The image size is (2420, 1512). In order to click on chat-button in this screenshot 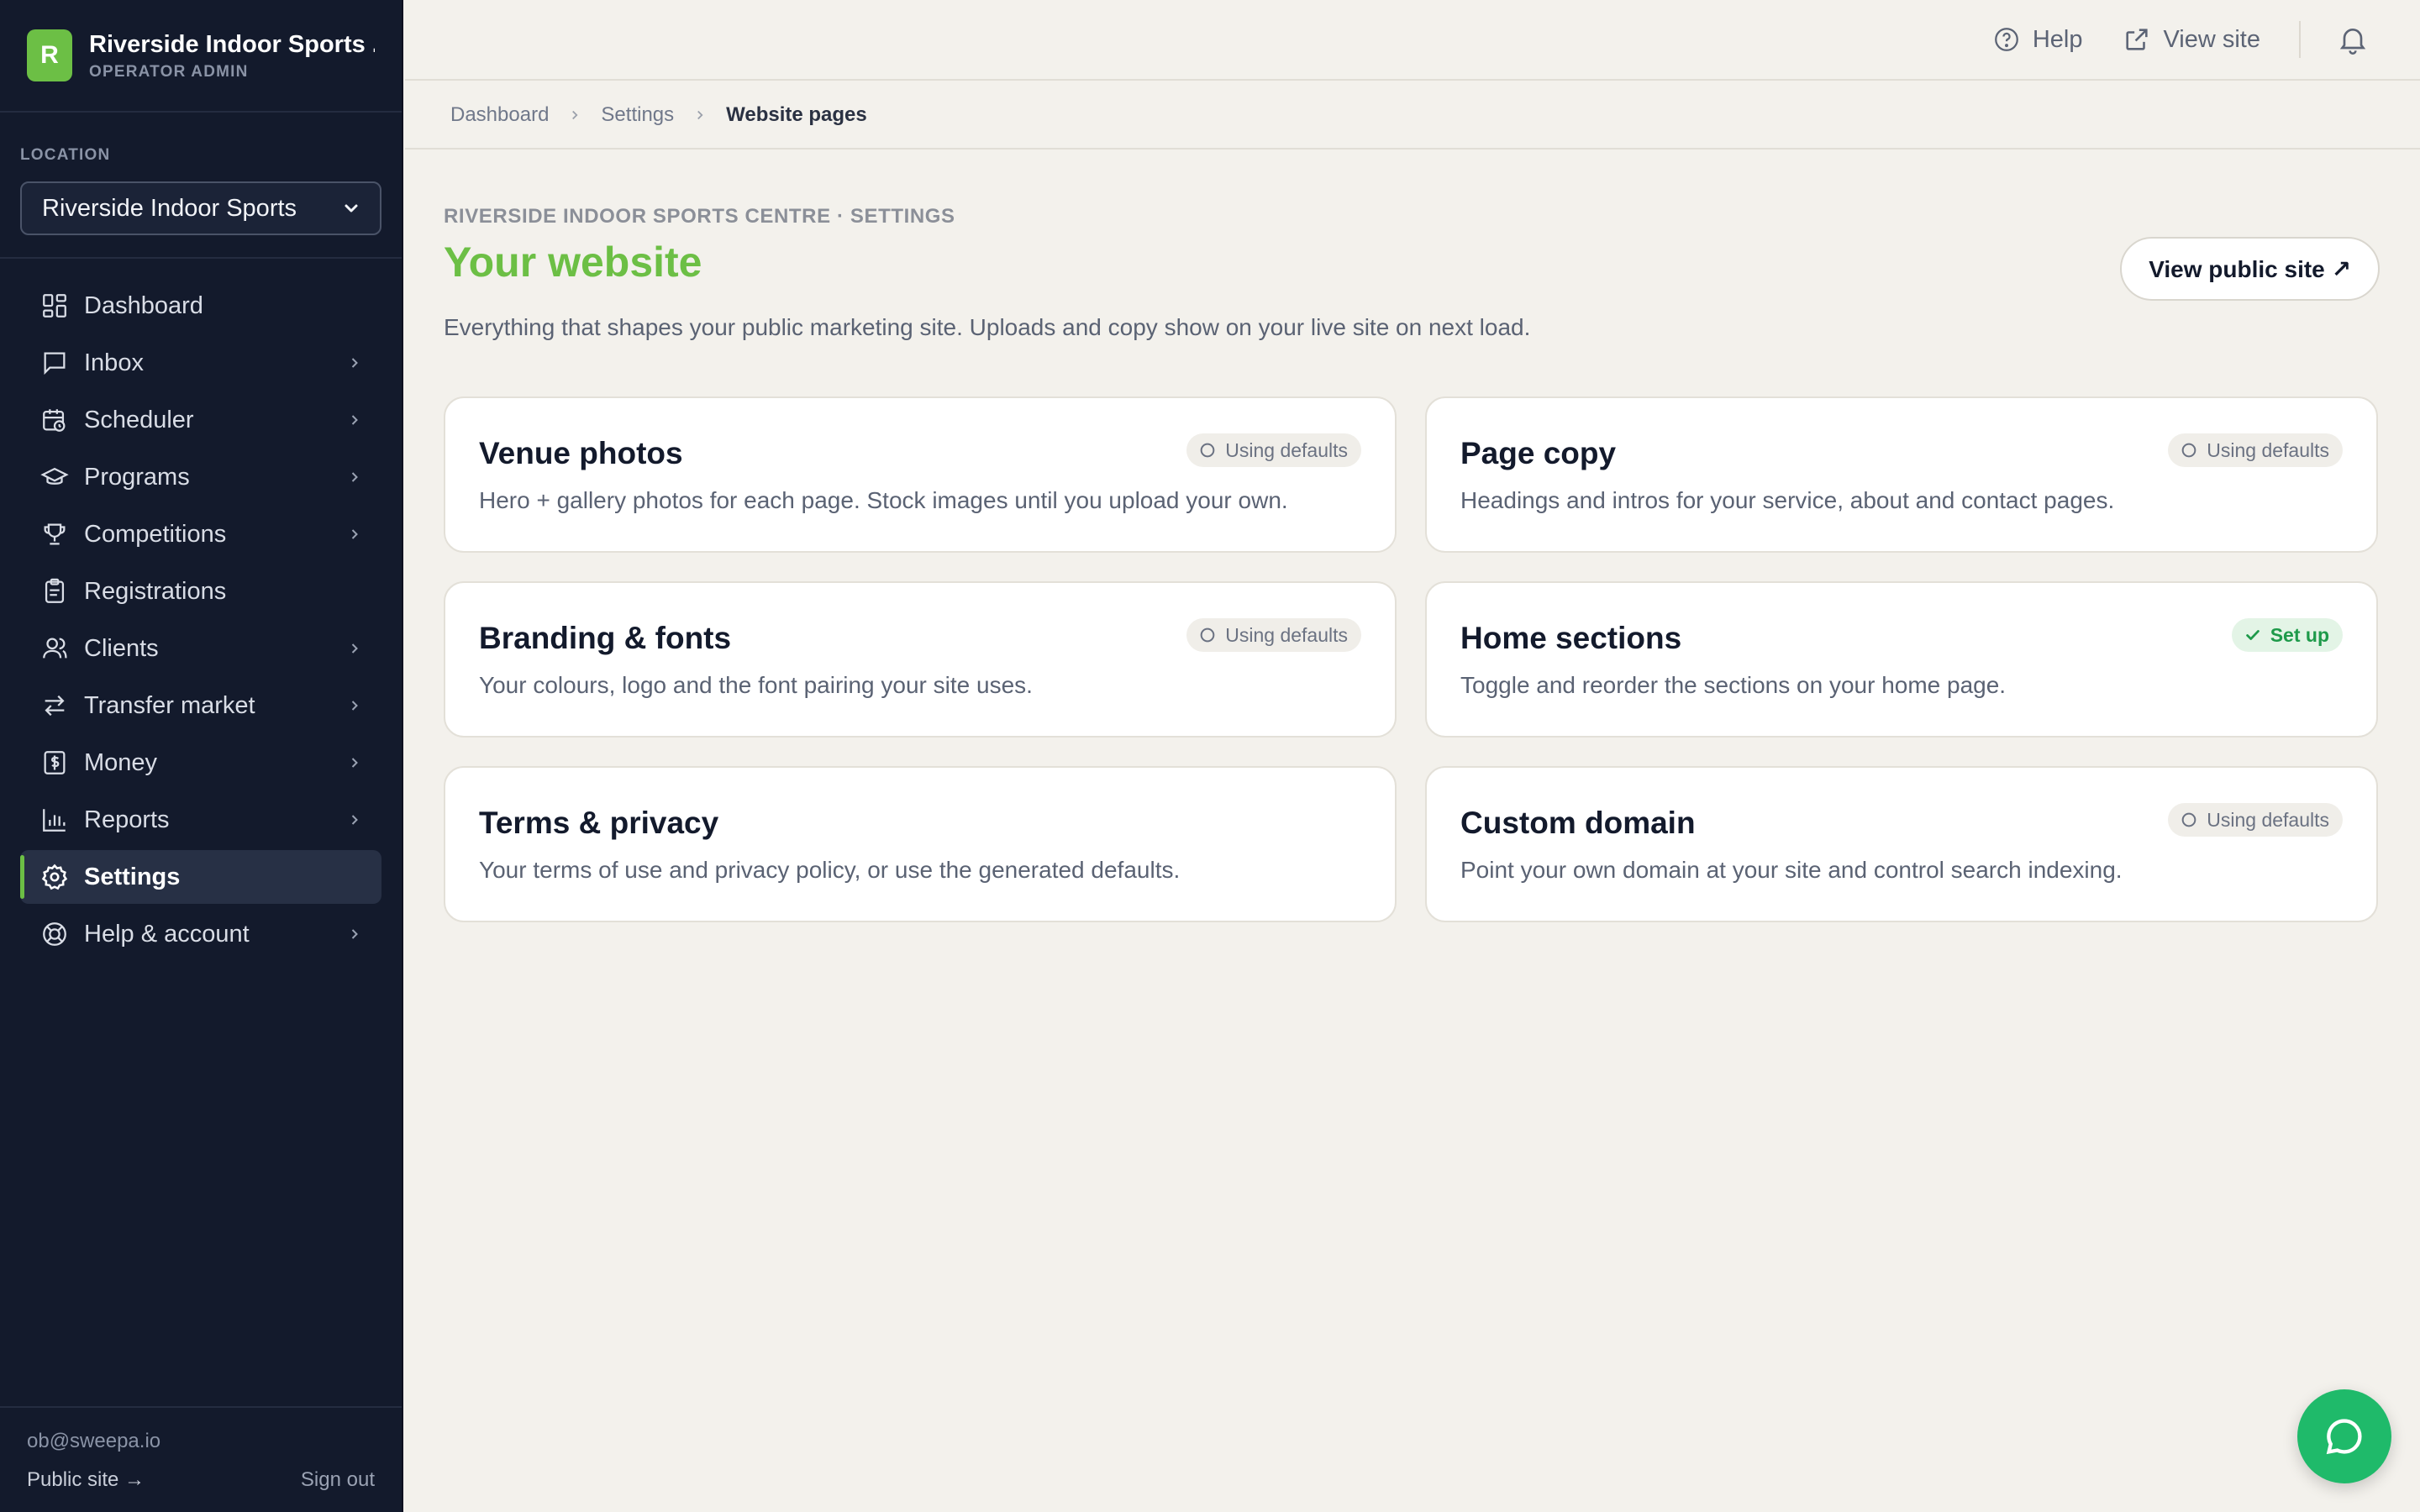, I will do `click(2344, 1436)`.